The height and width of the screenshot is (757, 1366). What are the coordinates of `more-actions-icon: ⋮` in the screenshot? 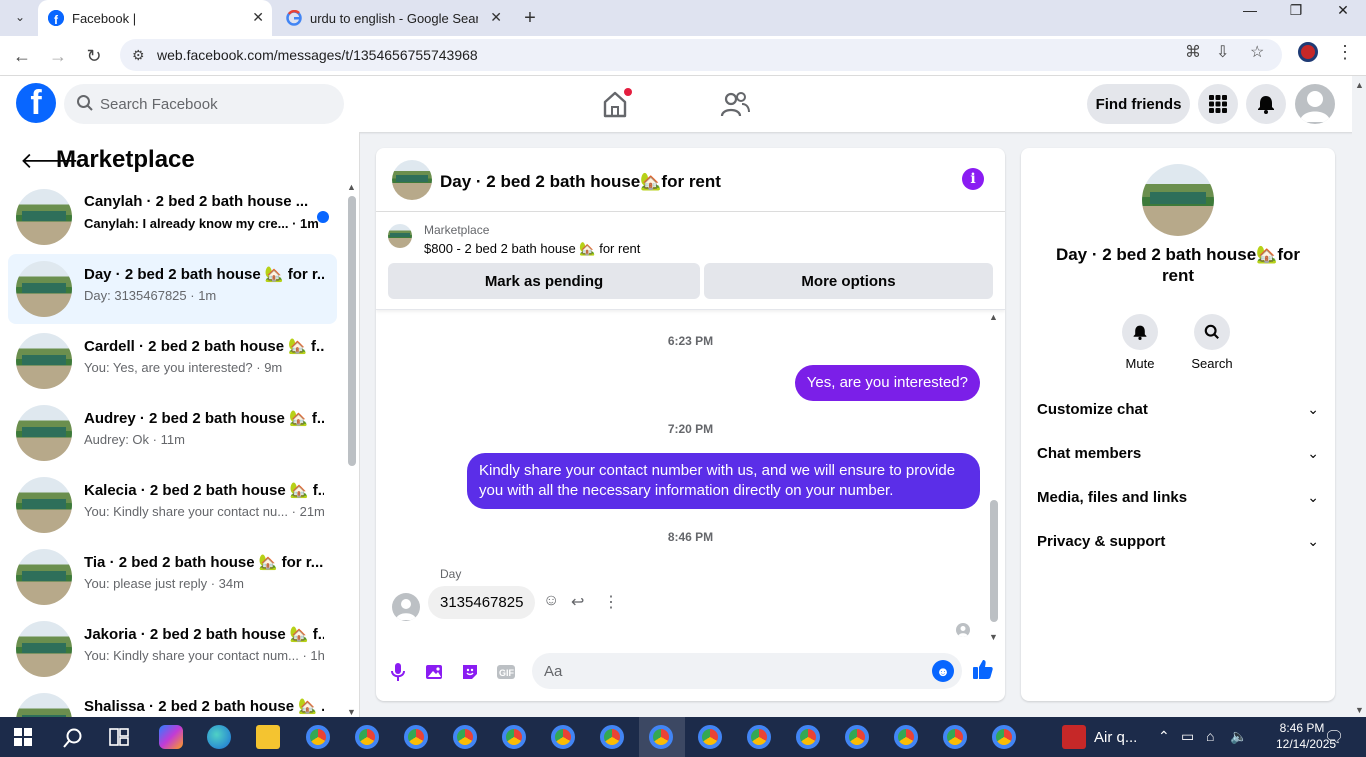 It's located at (611, 602).